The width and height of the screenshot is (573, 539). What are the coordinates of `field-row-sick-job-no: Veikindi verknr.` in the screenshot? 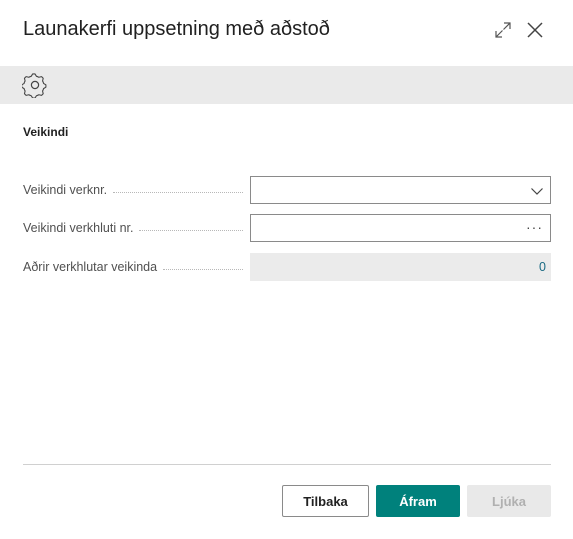 It's located at (287, 190).